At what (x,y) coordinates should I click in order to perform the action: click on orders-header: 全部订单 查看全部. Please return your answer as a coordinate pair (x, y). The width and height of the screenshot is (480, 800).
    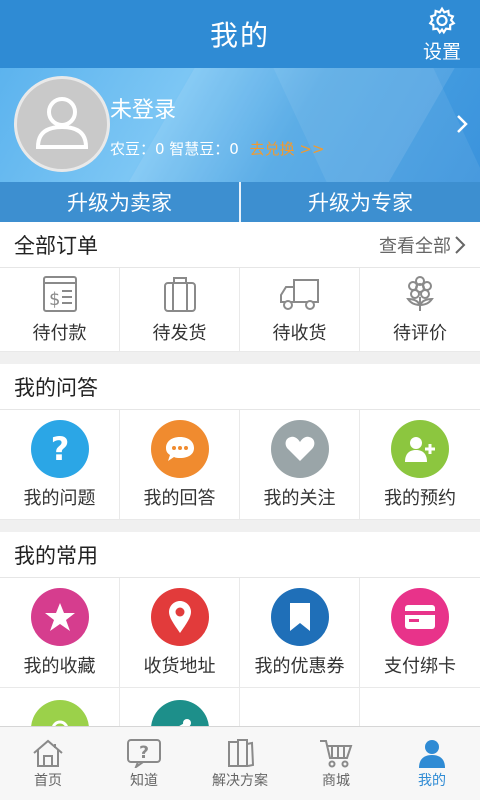
    Looking at the image, I should click on (240, 245).